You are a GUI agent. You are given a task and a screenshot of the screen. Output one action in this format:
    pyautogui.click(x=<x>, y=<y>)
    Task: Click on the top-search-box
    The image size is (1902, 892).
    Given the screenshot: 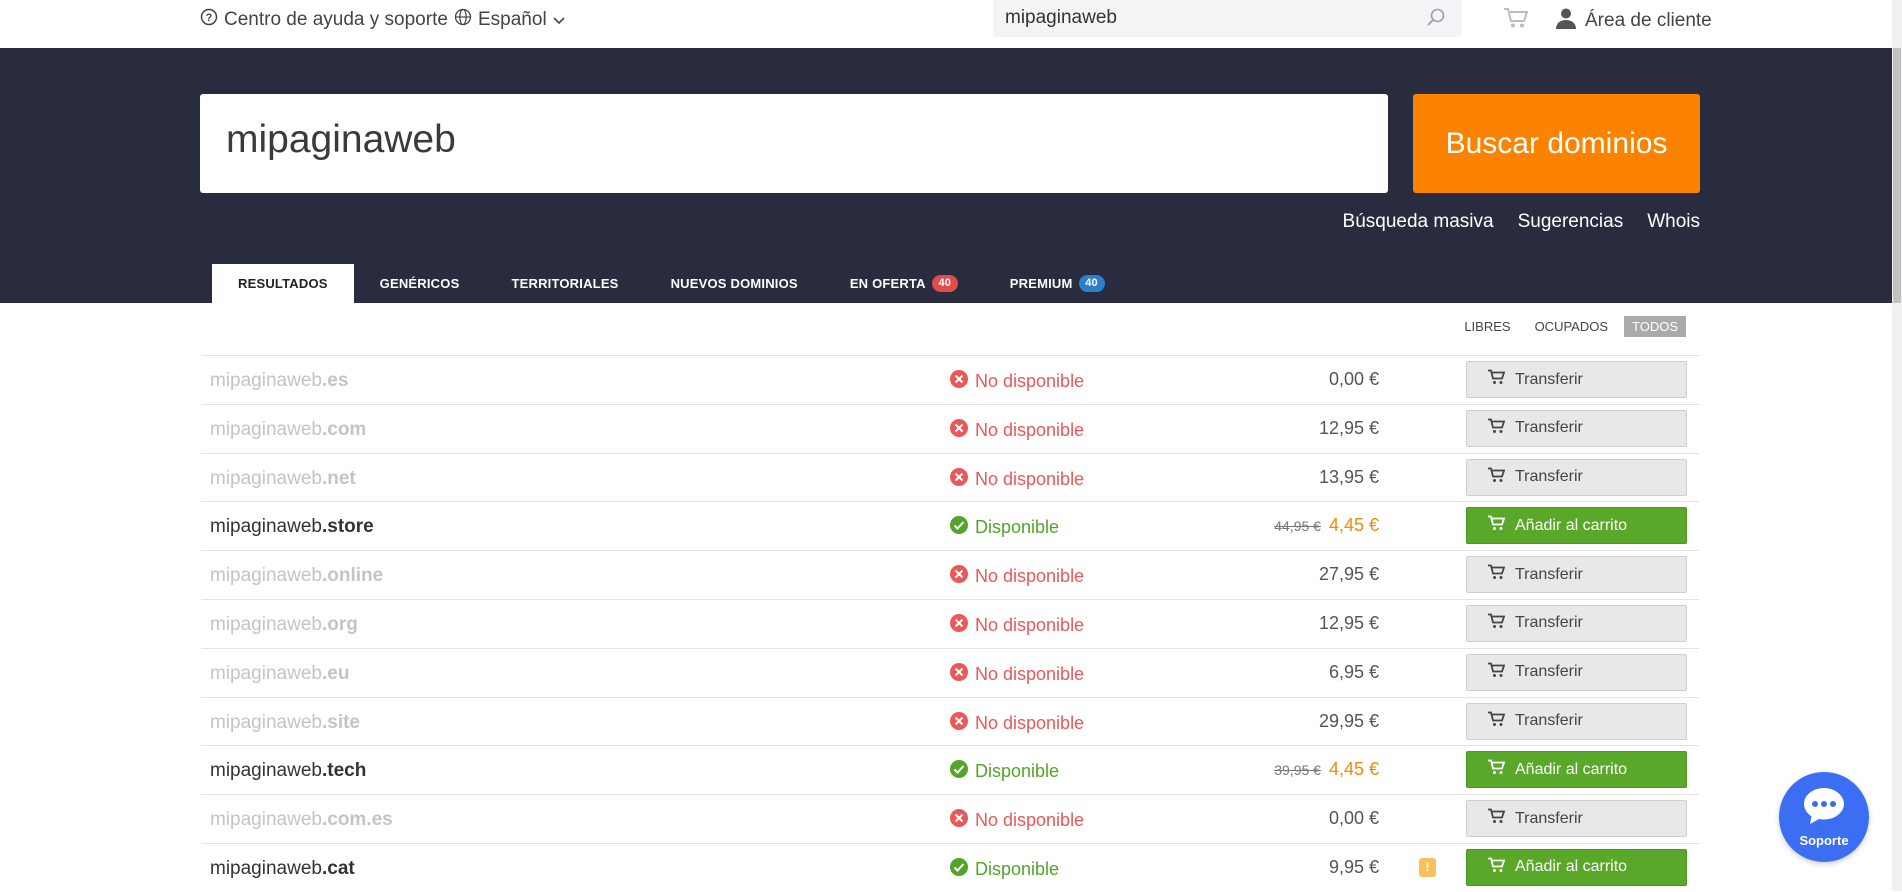 What is the action you would take?
    pyautogui.click(x=1227, y=18)
    